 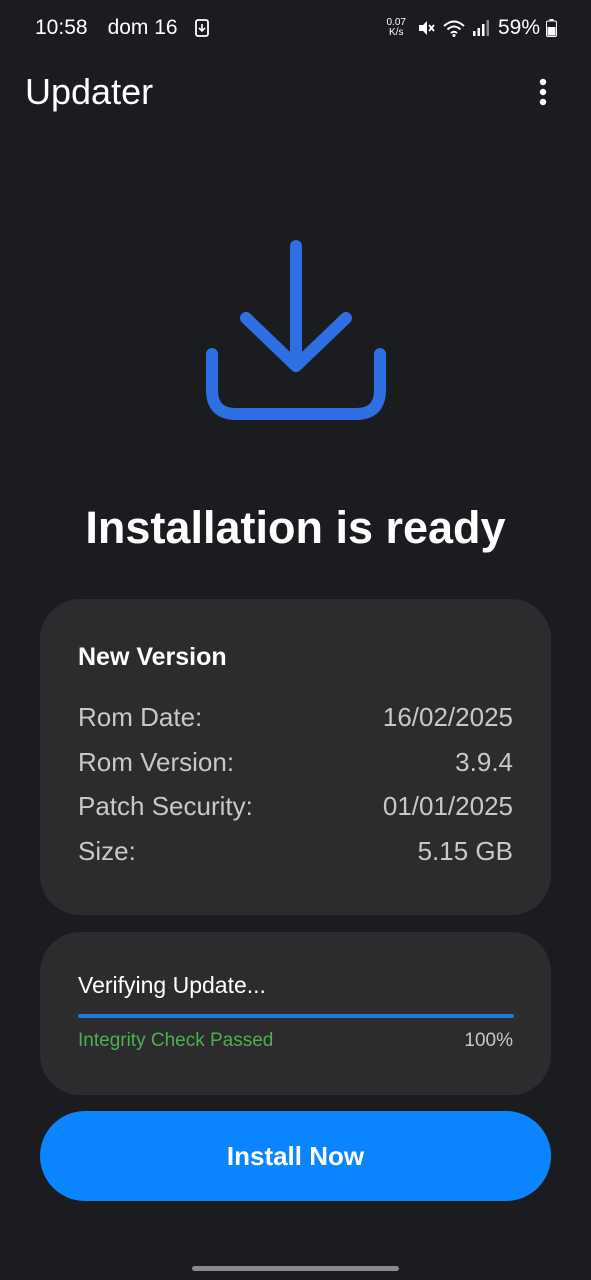 What do you see at coordinates (176, 1040) in the screenshot?
I see `progress-status: Integrity Check Passed` at bounding box center [176, 1040].